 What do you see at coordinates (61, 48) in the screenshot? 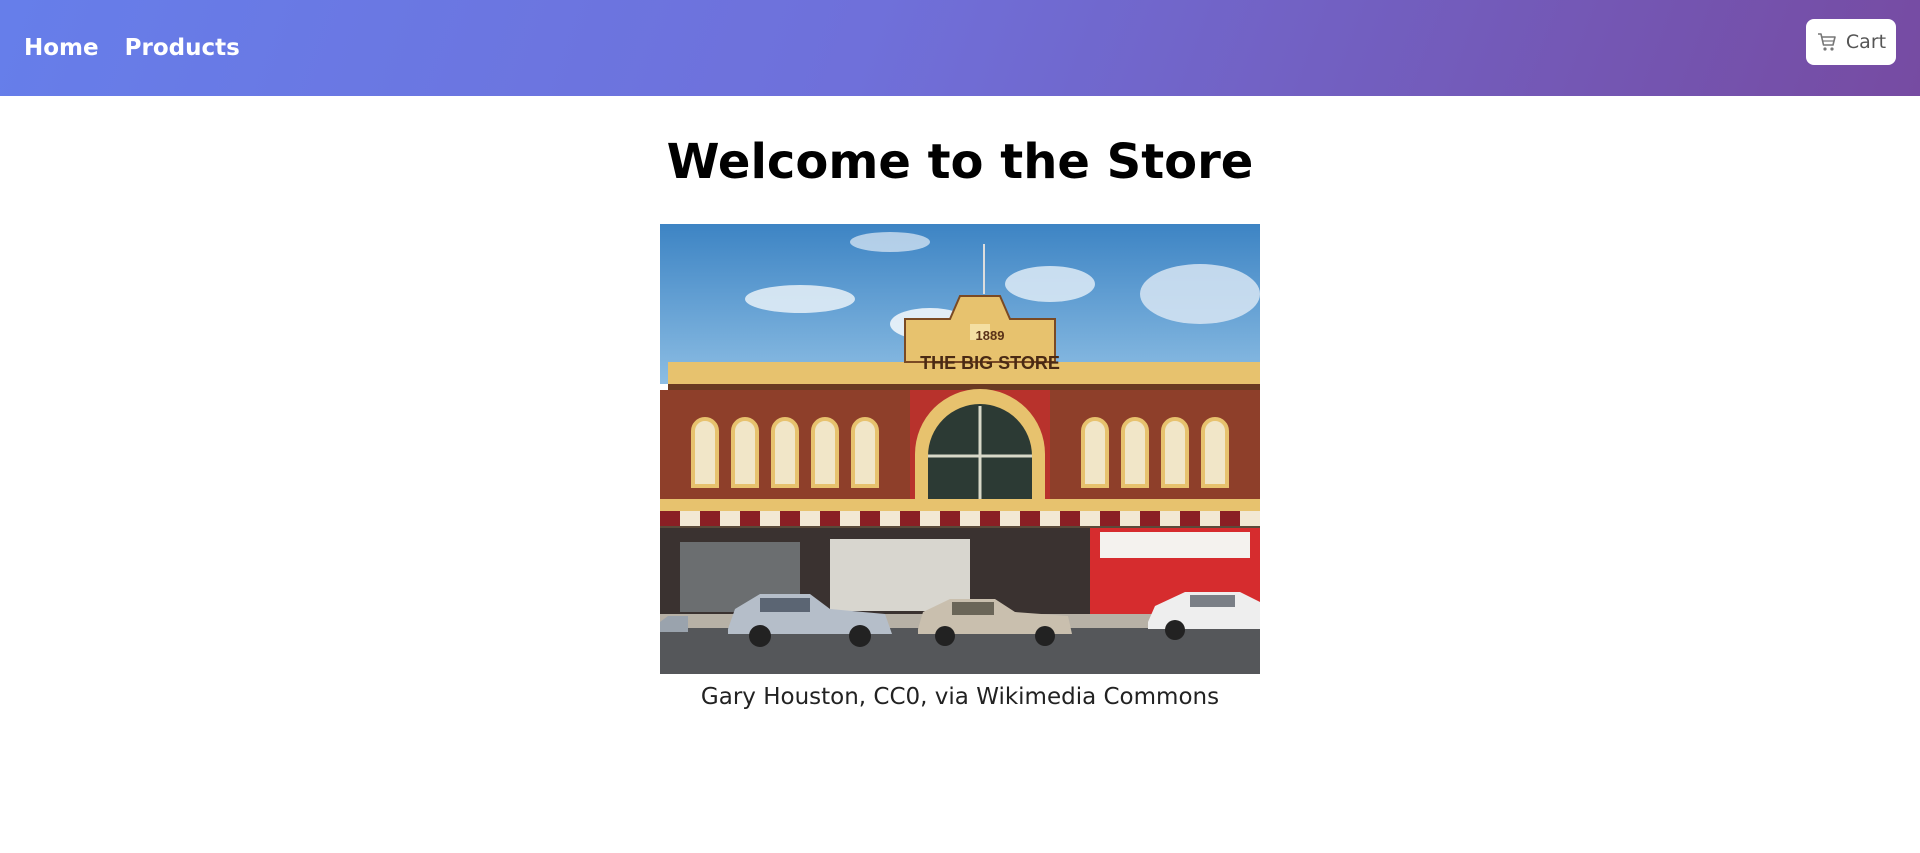
I see `nav-link-home: Home` at bounding box center [61, 48].